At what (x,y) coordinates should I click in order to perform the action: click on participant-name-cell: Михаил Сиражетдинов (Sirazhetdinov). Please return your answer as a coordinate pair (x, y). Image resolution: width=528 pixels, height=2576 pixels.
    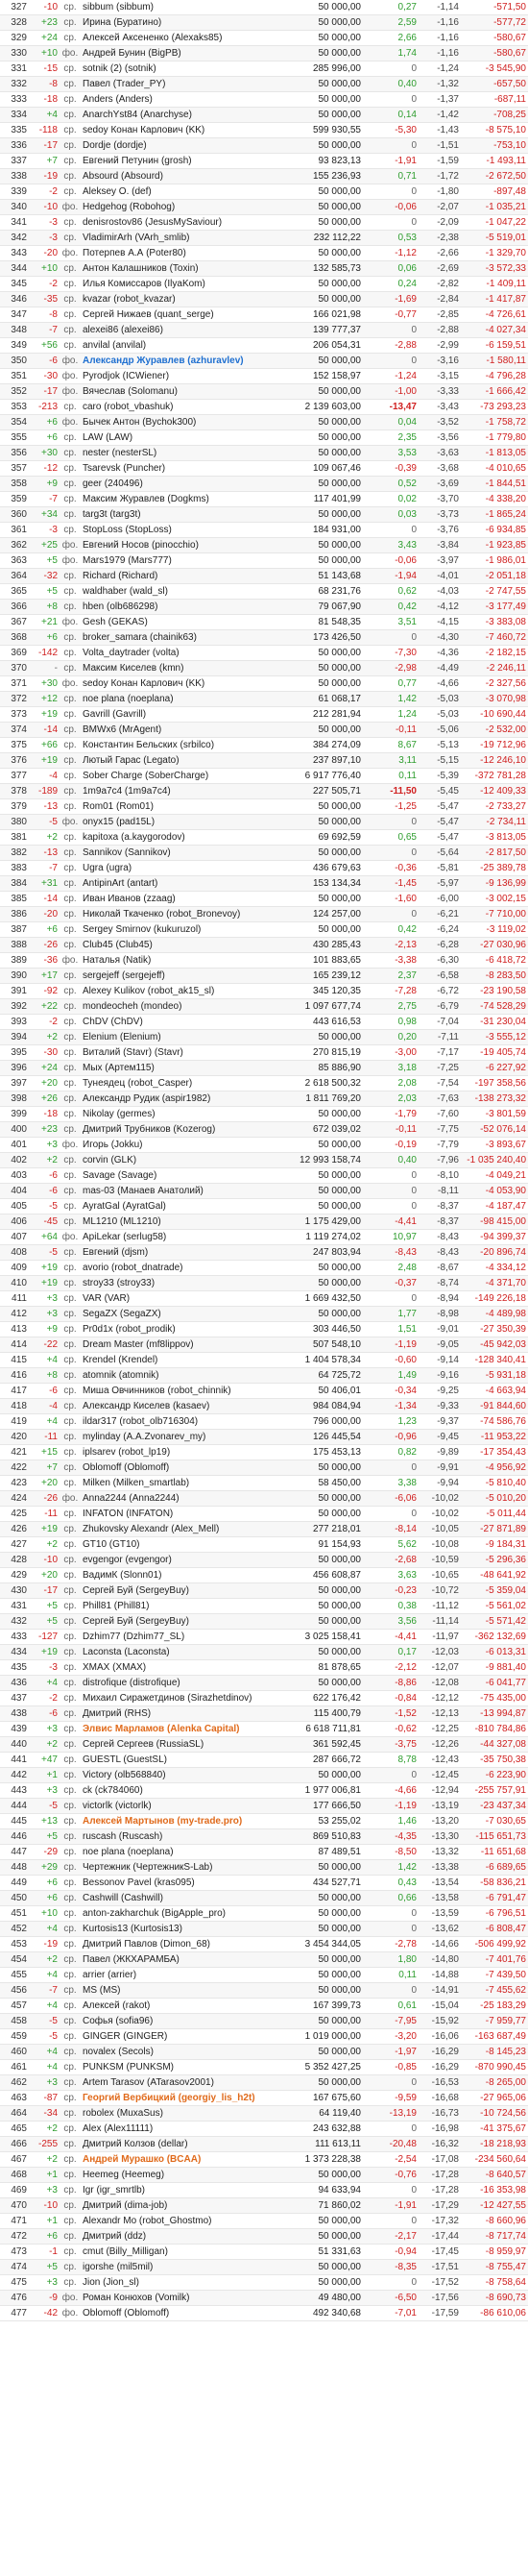
    Looking at the image, I should click on (182, 1698).